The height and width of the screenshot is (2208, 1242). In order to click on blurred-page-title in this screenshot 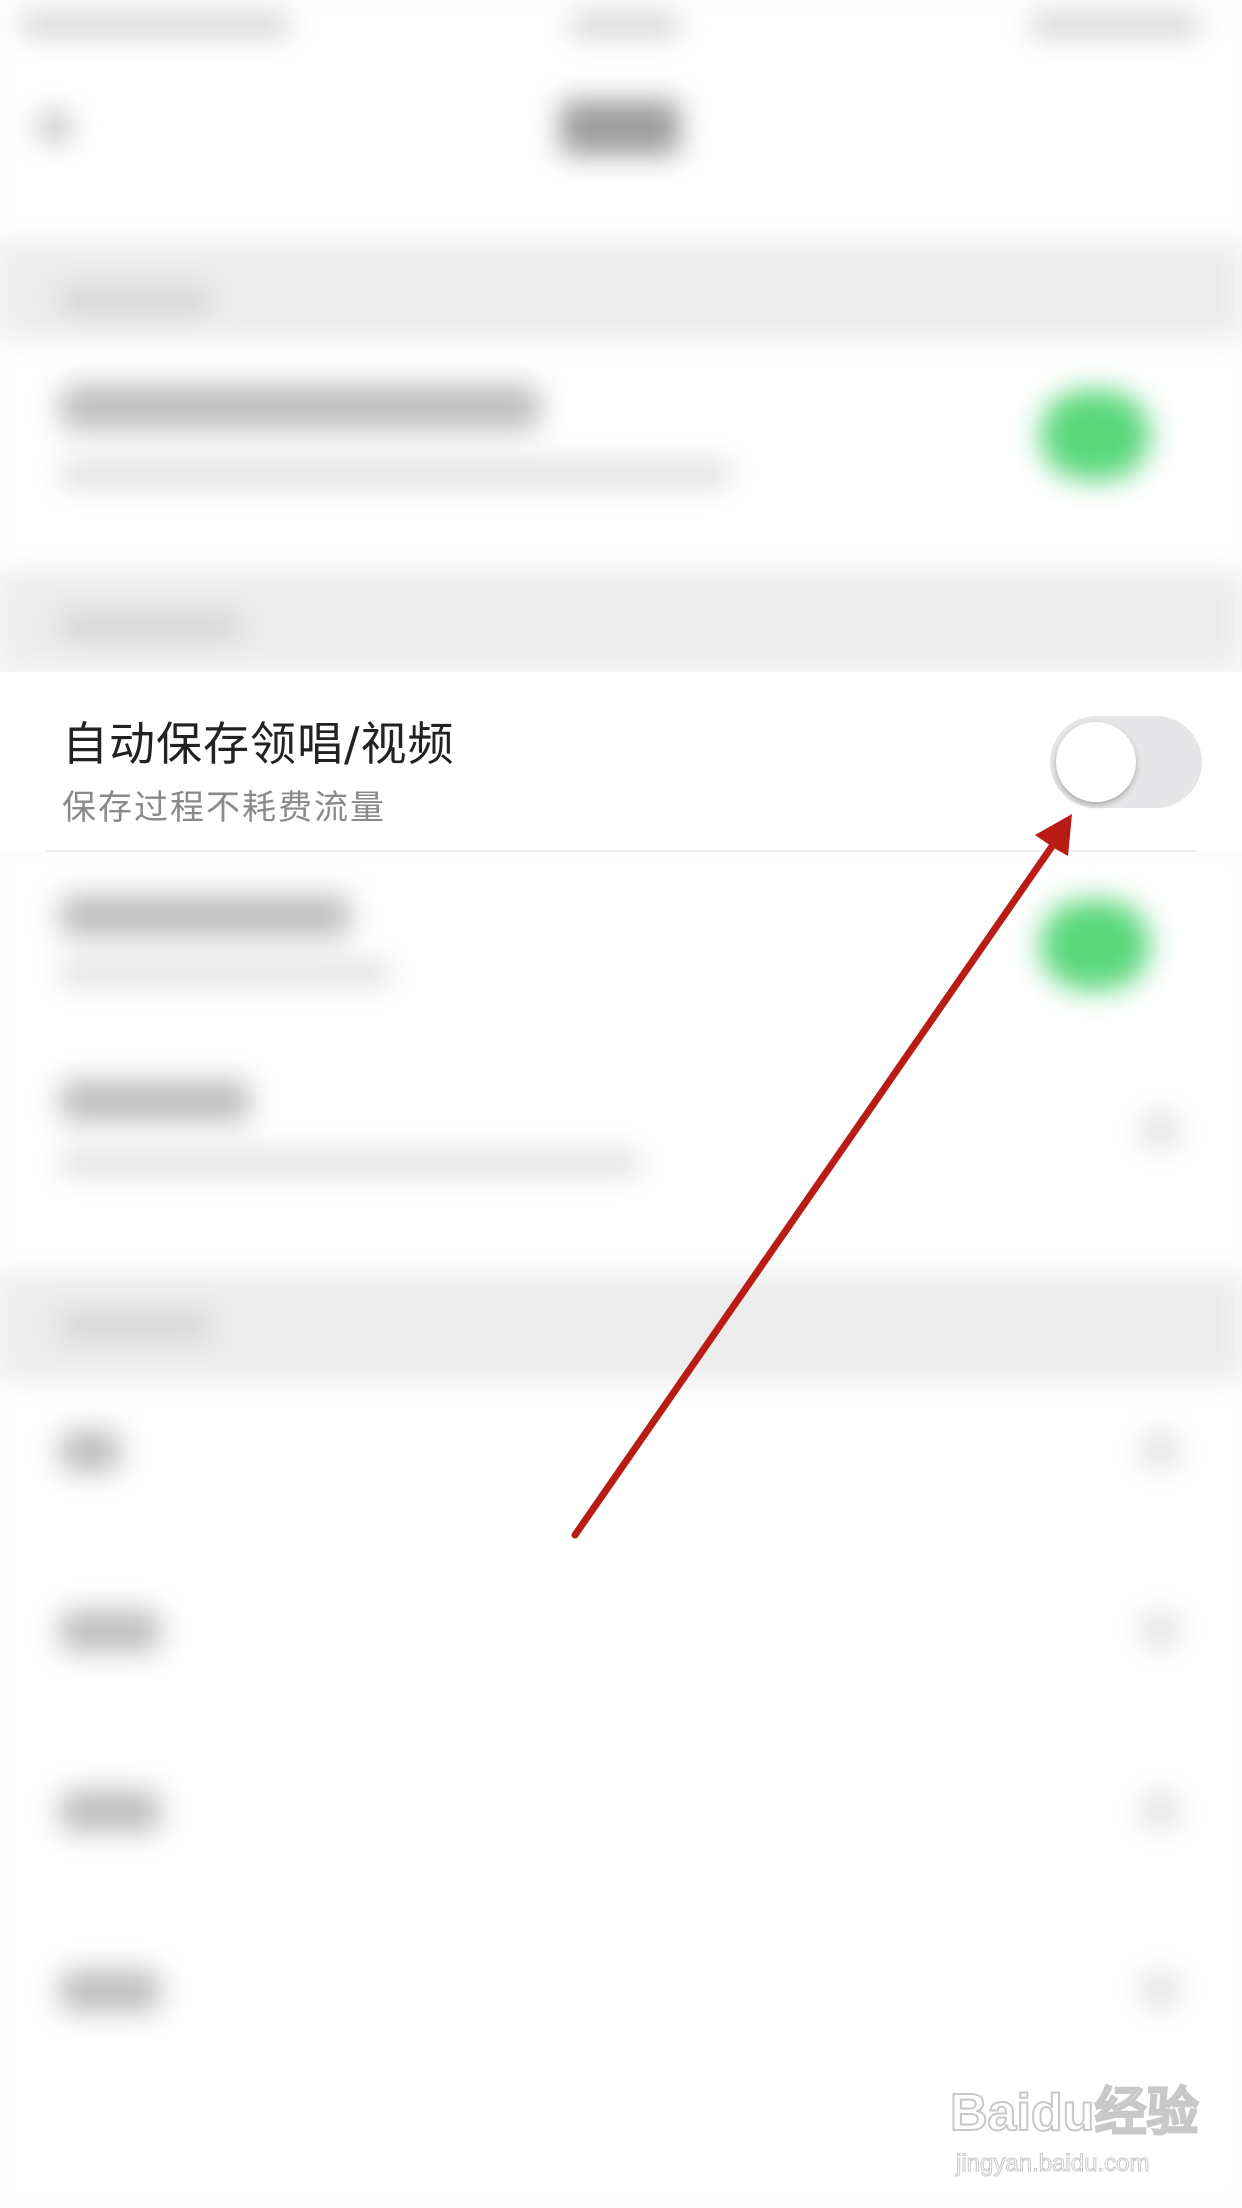, I will do `click(620, 127)`.